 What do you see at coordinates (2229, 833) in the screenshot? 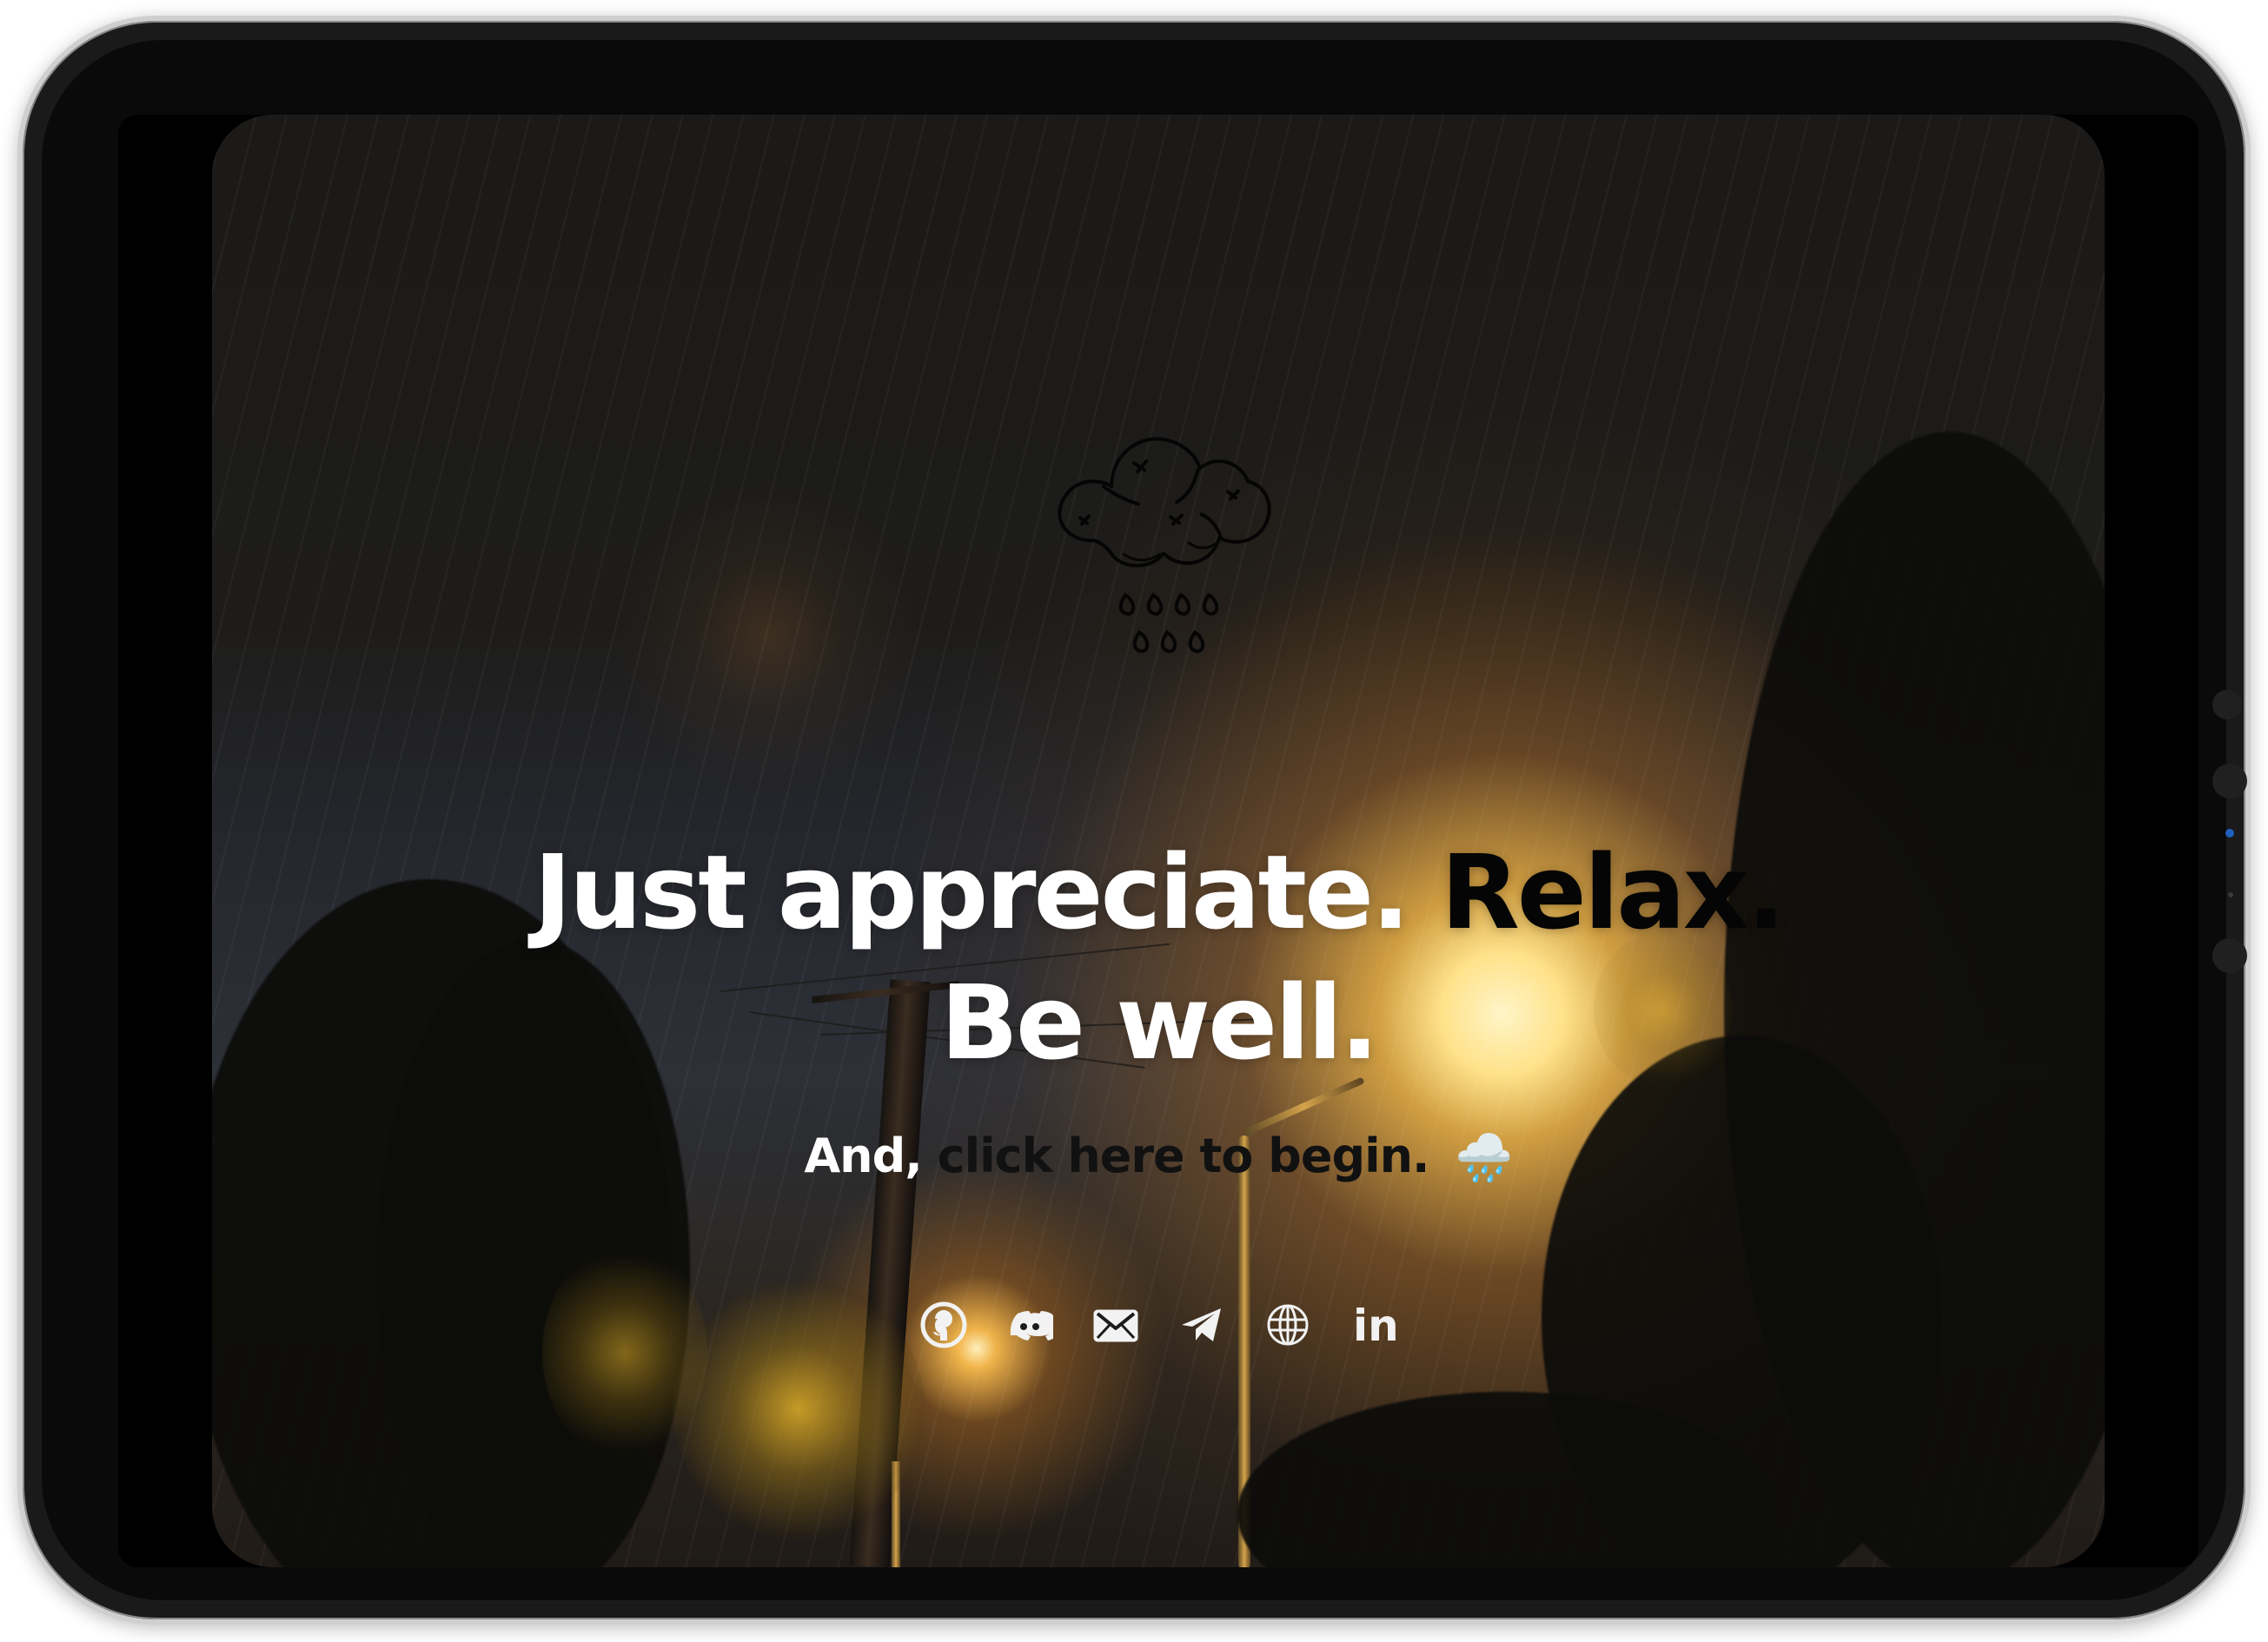
I see `camera-indicator` at bounding box center [2229, 833].